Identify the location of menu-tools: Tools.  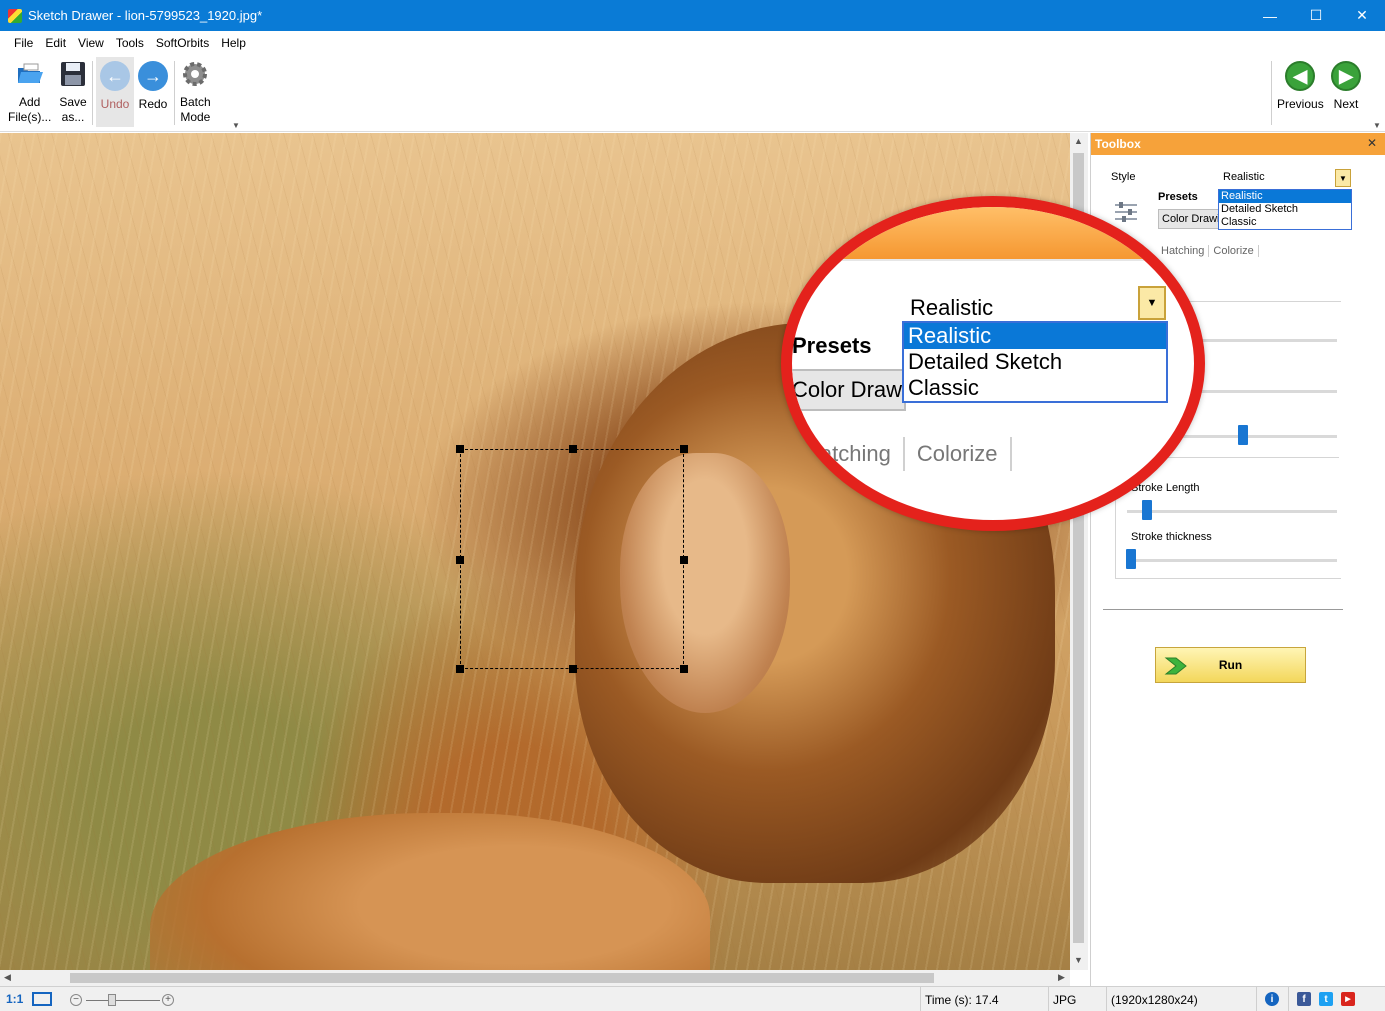
(130, 43).